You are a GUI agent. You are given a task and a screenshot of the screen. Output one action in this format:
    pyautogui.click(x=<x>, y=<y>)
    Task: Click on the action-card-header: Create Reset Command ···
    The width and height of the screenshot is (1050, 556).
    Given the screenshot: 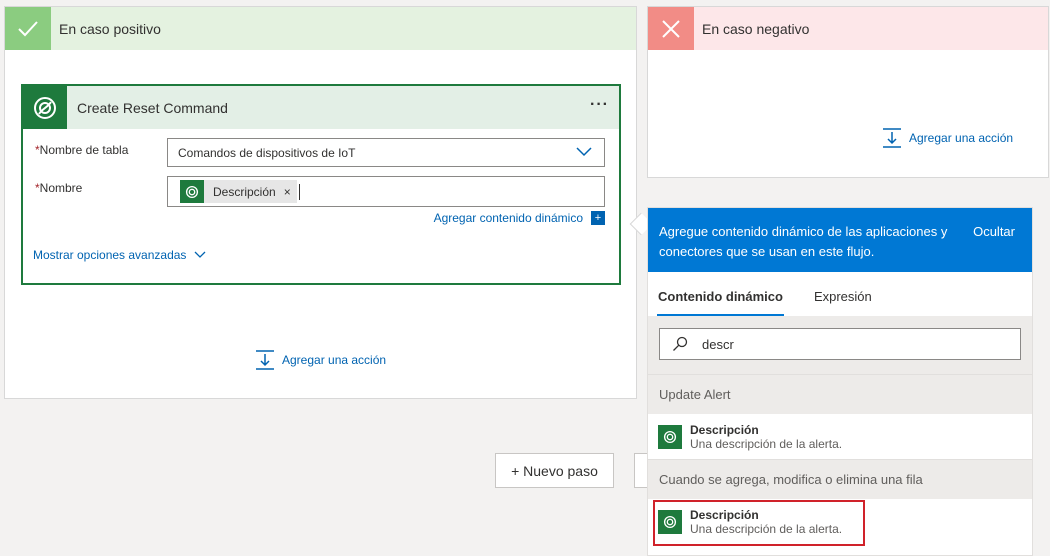 What is the action you would take?
    pyautogui.click(x=321, y=107)
    